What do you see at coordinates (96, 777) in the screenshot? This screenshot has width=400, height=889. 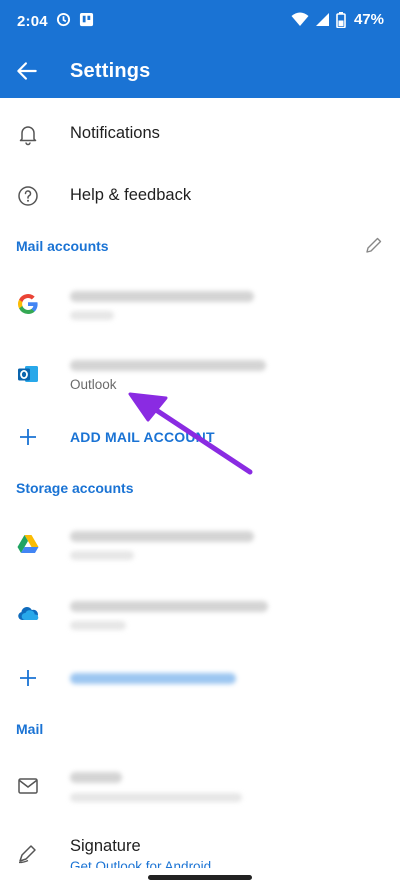 I see `default-label-redacted` at bounding box center [96, 777].